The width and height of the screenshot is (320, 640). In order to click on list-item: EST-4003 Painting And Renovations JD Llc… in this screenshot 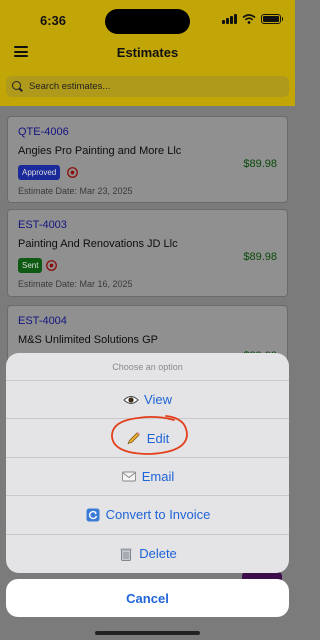, I will do `click(147, 253)`.